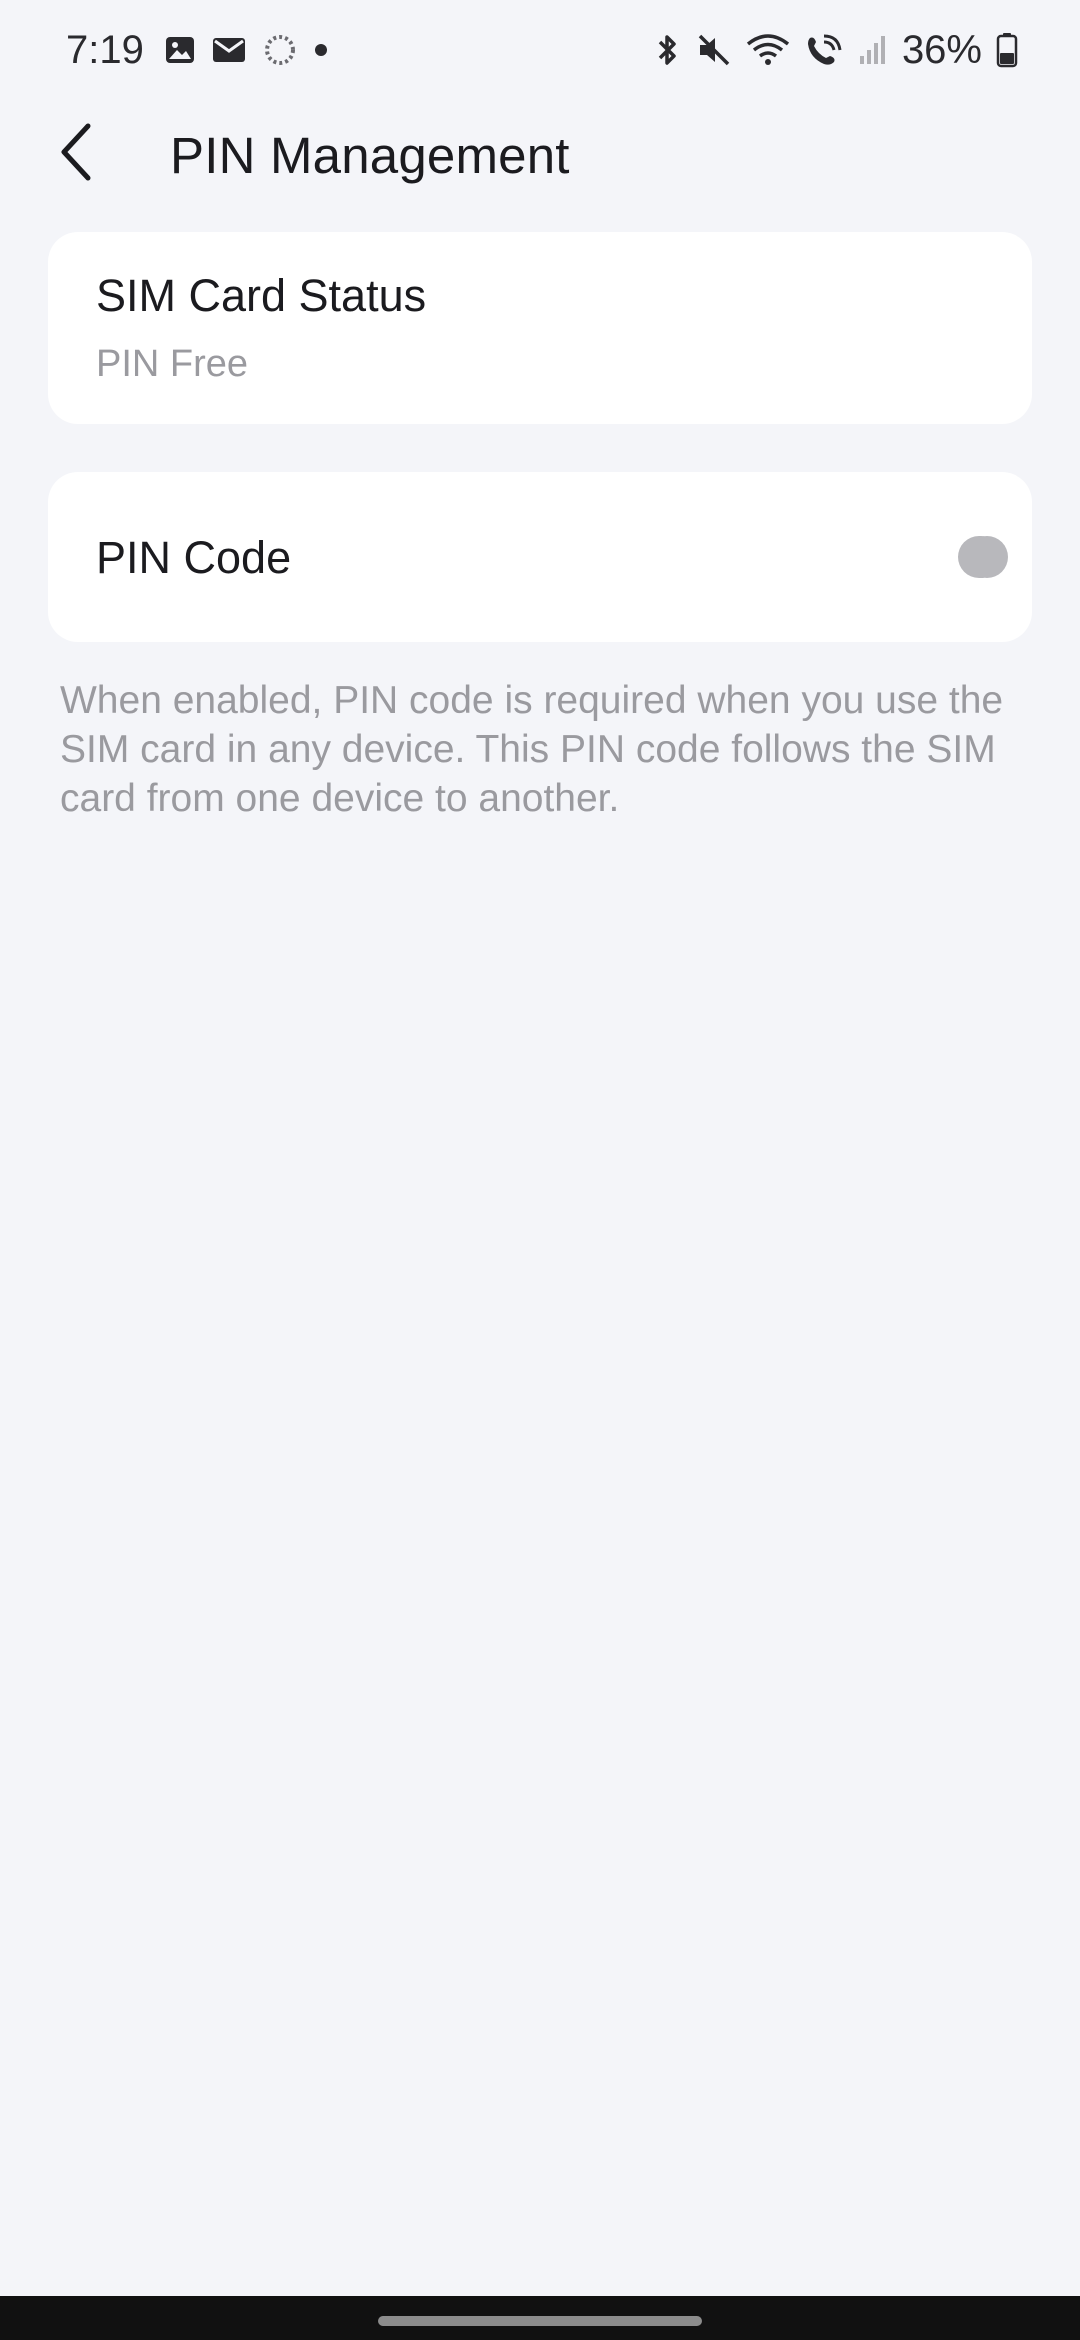 Image resolution: width=1080 pixels, height=2340 pixels. What do you see at coordinates (205, 50) in the screenshot?
I see `status-bar-left: 7:19` at bounding box center [205, 50].